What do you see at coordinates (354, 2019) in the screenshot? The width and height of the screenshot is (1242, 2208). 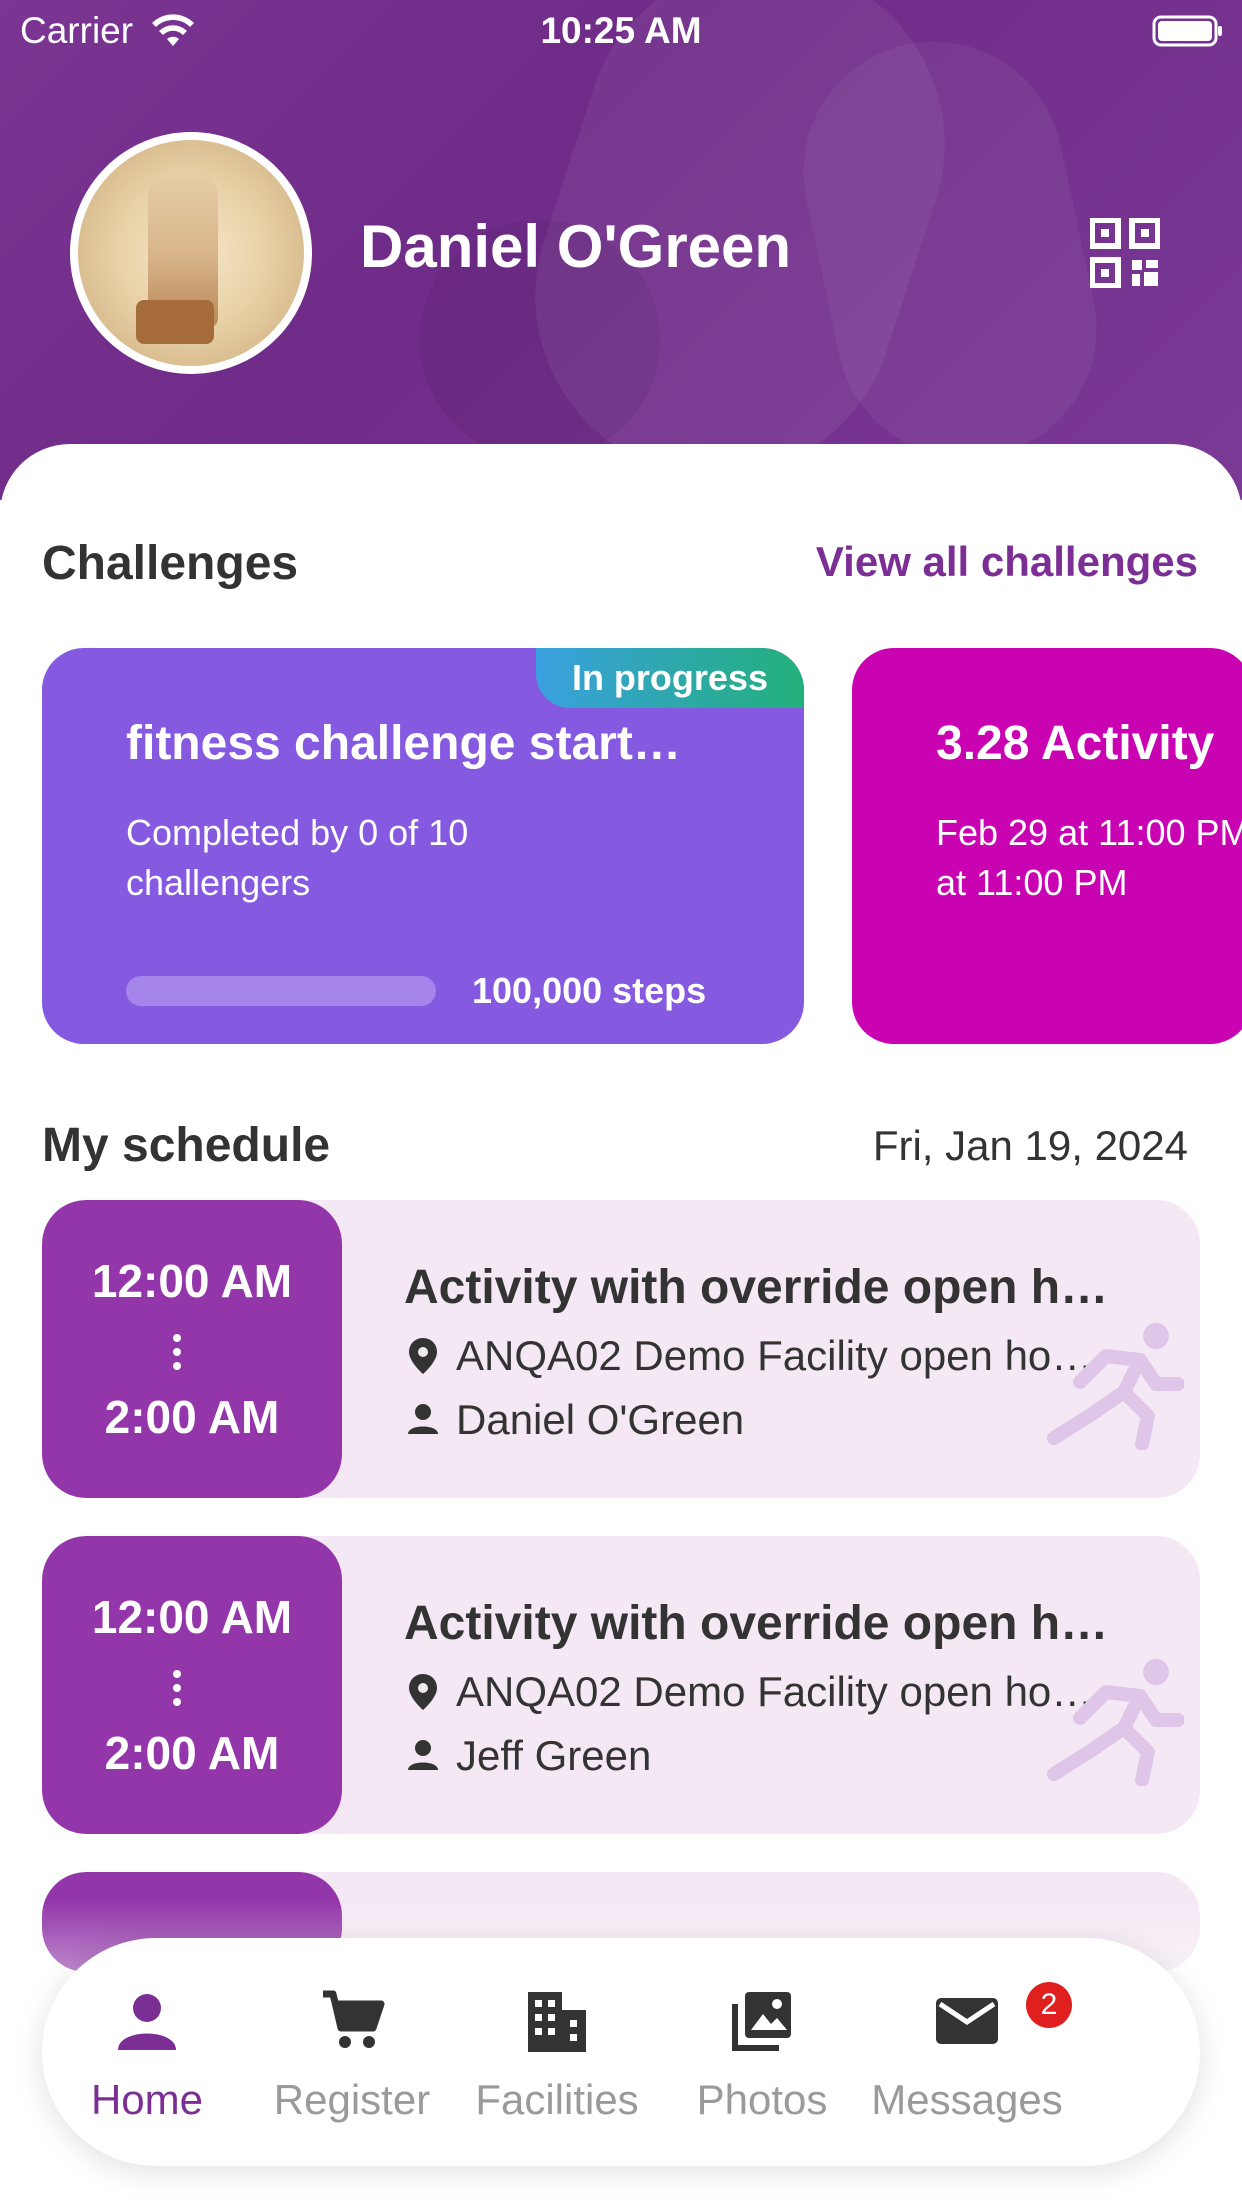 I see `cart-icon` at bounding box center [354, 2019].